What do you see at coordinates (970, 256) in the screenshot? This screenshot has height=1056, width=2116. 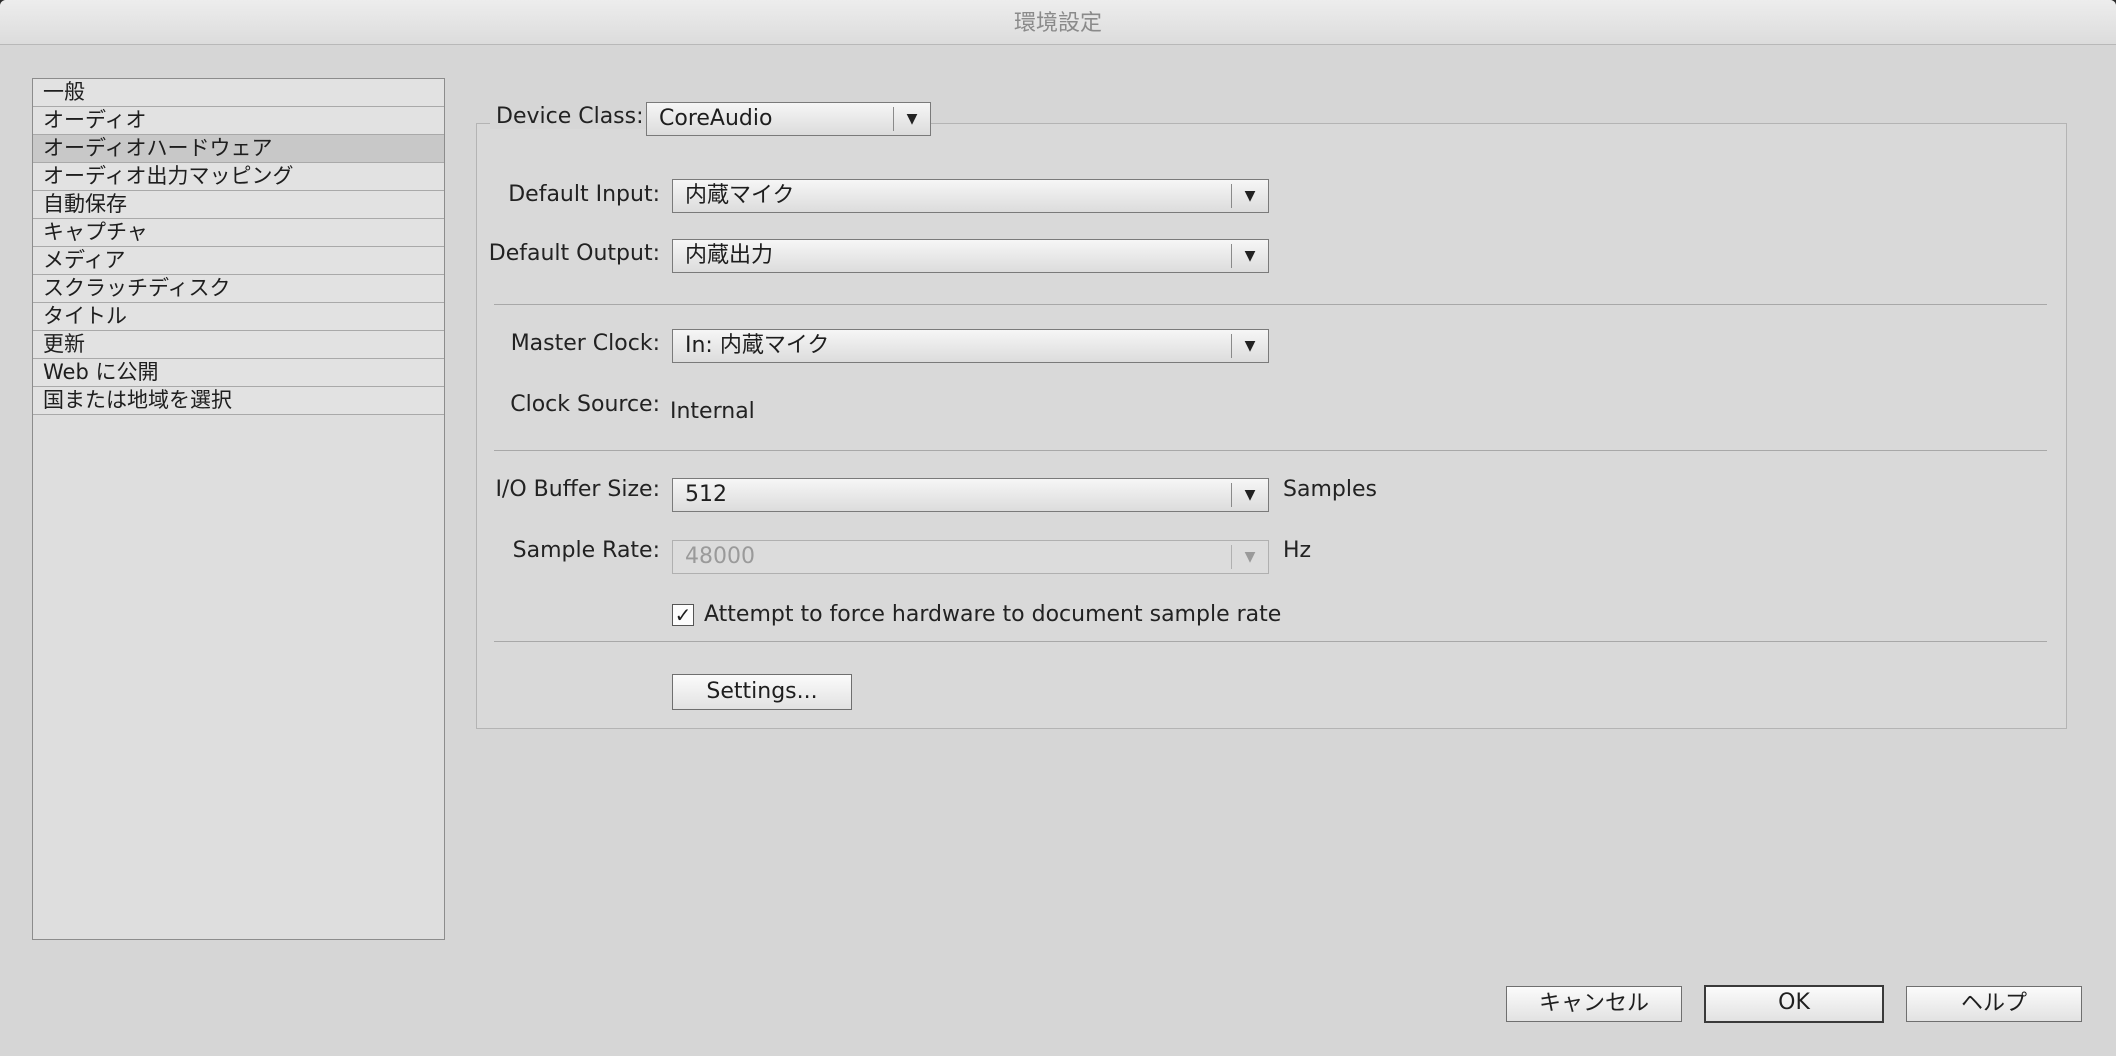 I see `default-output-dropdown: 内蔵出力 ▼` at bounding box center [970, 256].